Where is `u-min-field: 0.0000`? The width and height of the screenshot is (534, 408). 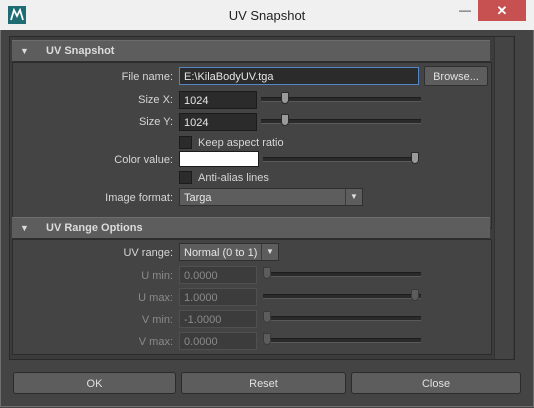 u-min-field: 0.0000 is located at coordinates (218, 275).